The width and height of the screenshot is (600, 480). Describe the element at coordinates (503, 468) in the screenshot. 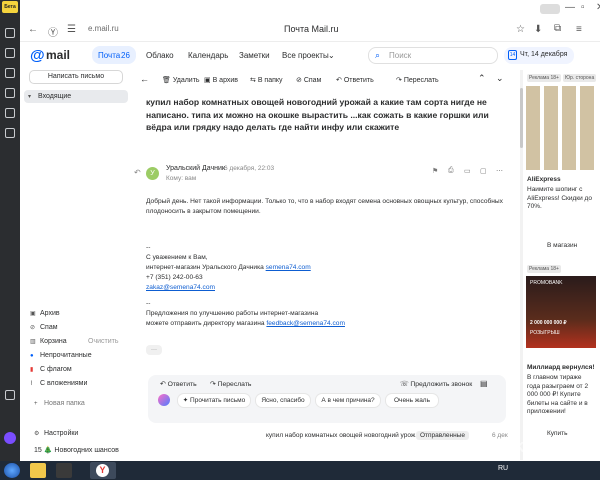

I see `language-indicator: RU` at that location.